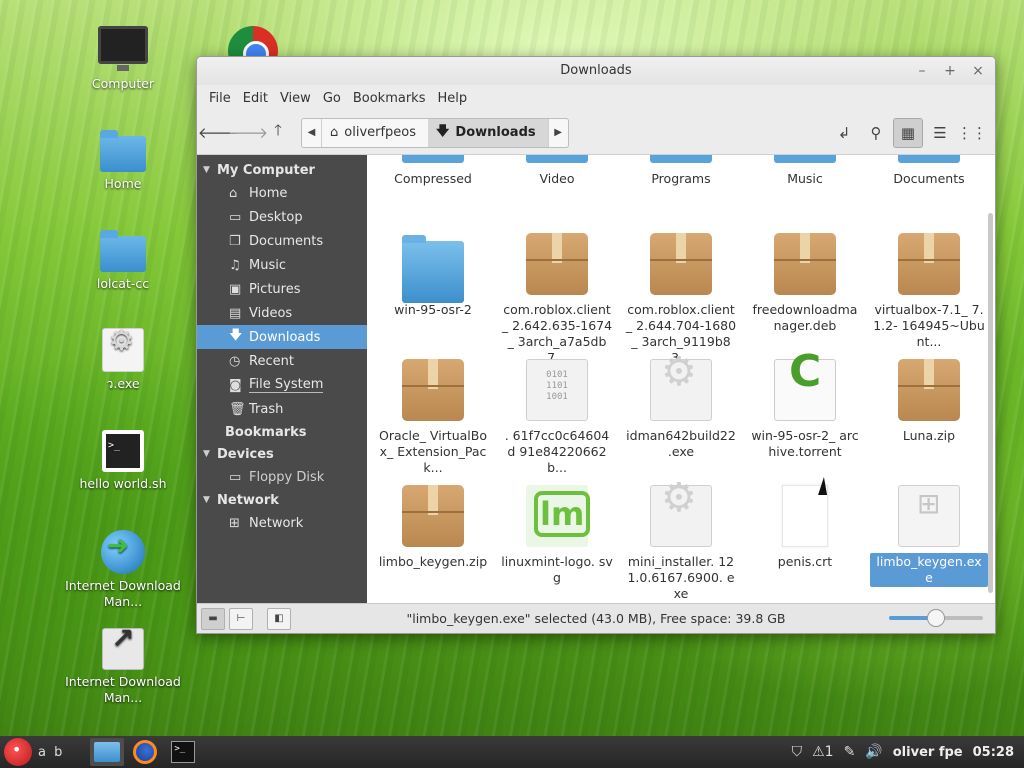  Describe the element at coordinates (557, 171) in the screenshot. I see `file-item-video: Video` at that location.